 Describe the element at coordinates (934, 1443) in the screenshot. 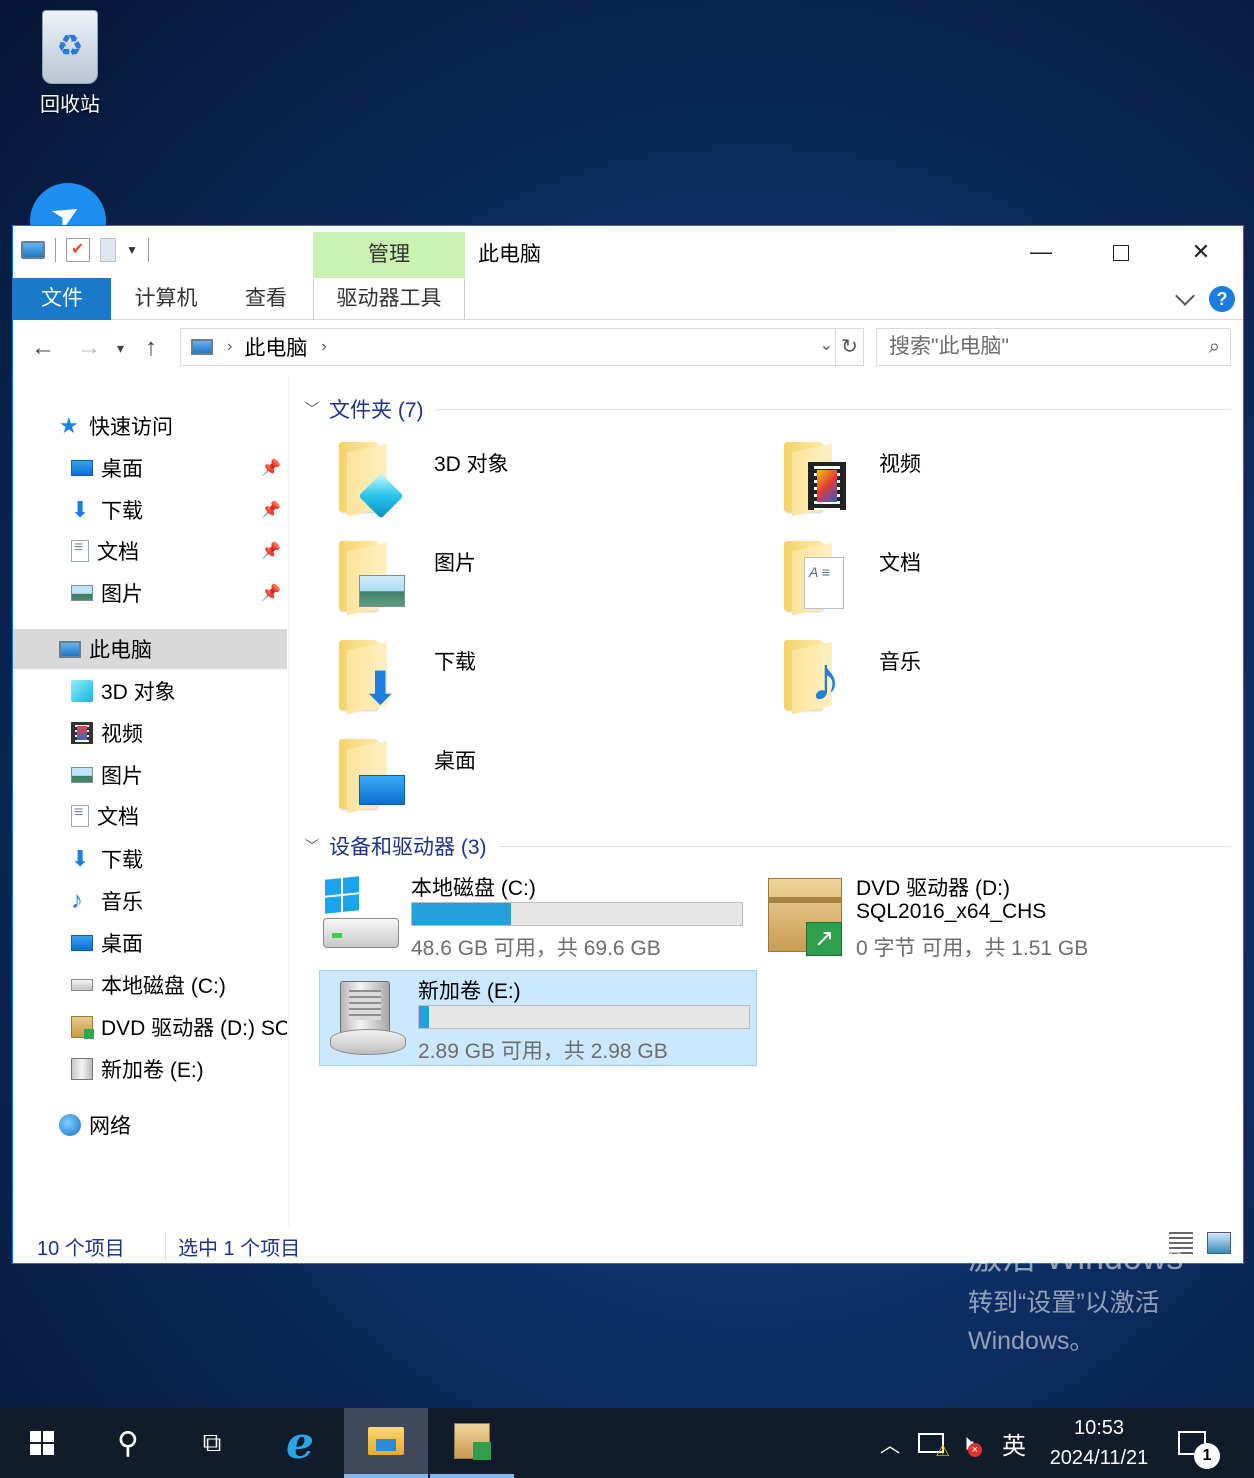

I see `network-status-button` at that location.